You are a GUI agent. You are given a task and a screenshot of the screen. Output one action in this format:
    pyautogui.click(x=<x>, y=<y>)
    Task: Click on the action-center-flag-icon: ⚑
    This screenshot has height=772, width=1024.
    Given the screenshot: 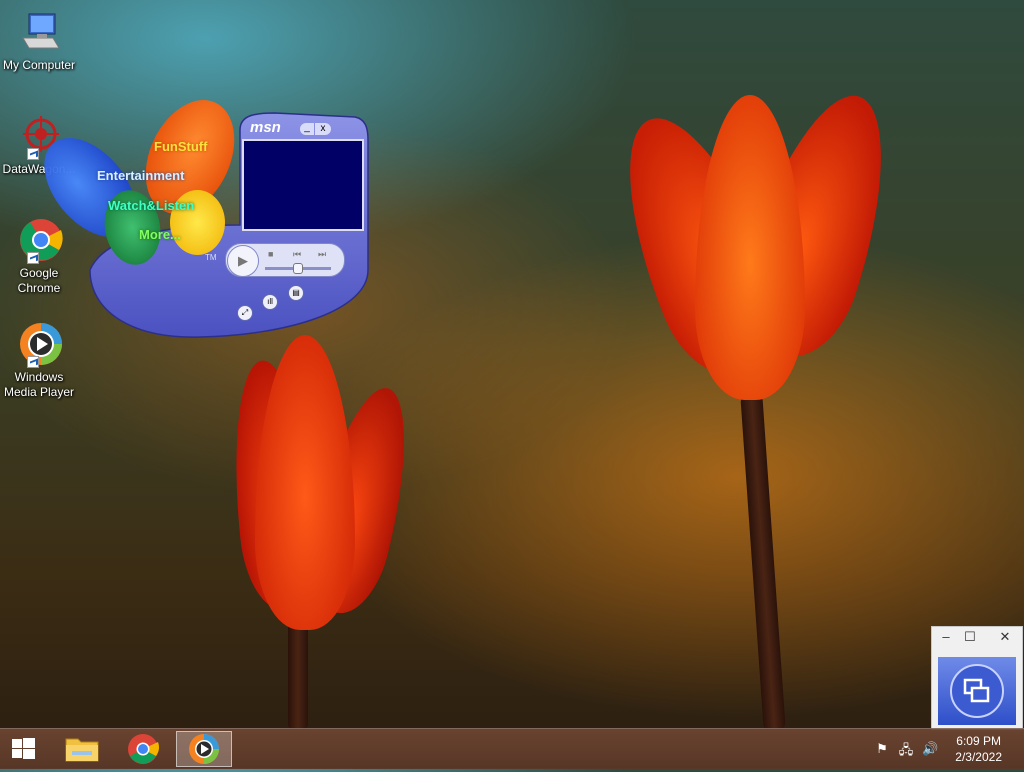 What is the action you would take?
    pyautogui.click(x=882, y=749)
    